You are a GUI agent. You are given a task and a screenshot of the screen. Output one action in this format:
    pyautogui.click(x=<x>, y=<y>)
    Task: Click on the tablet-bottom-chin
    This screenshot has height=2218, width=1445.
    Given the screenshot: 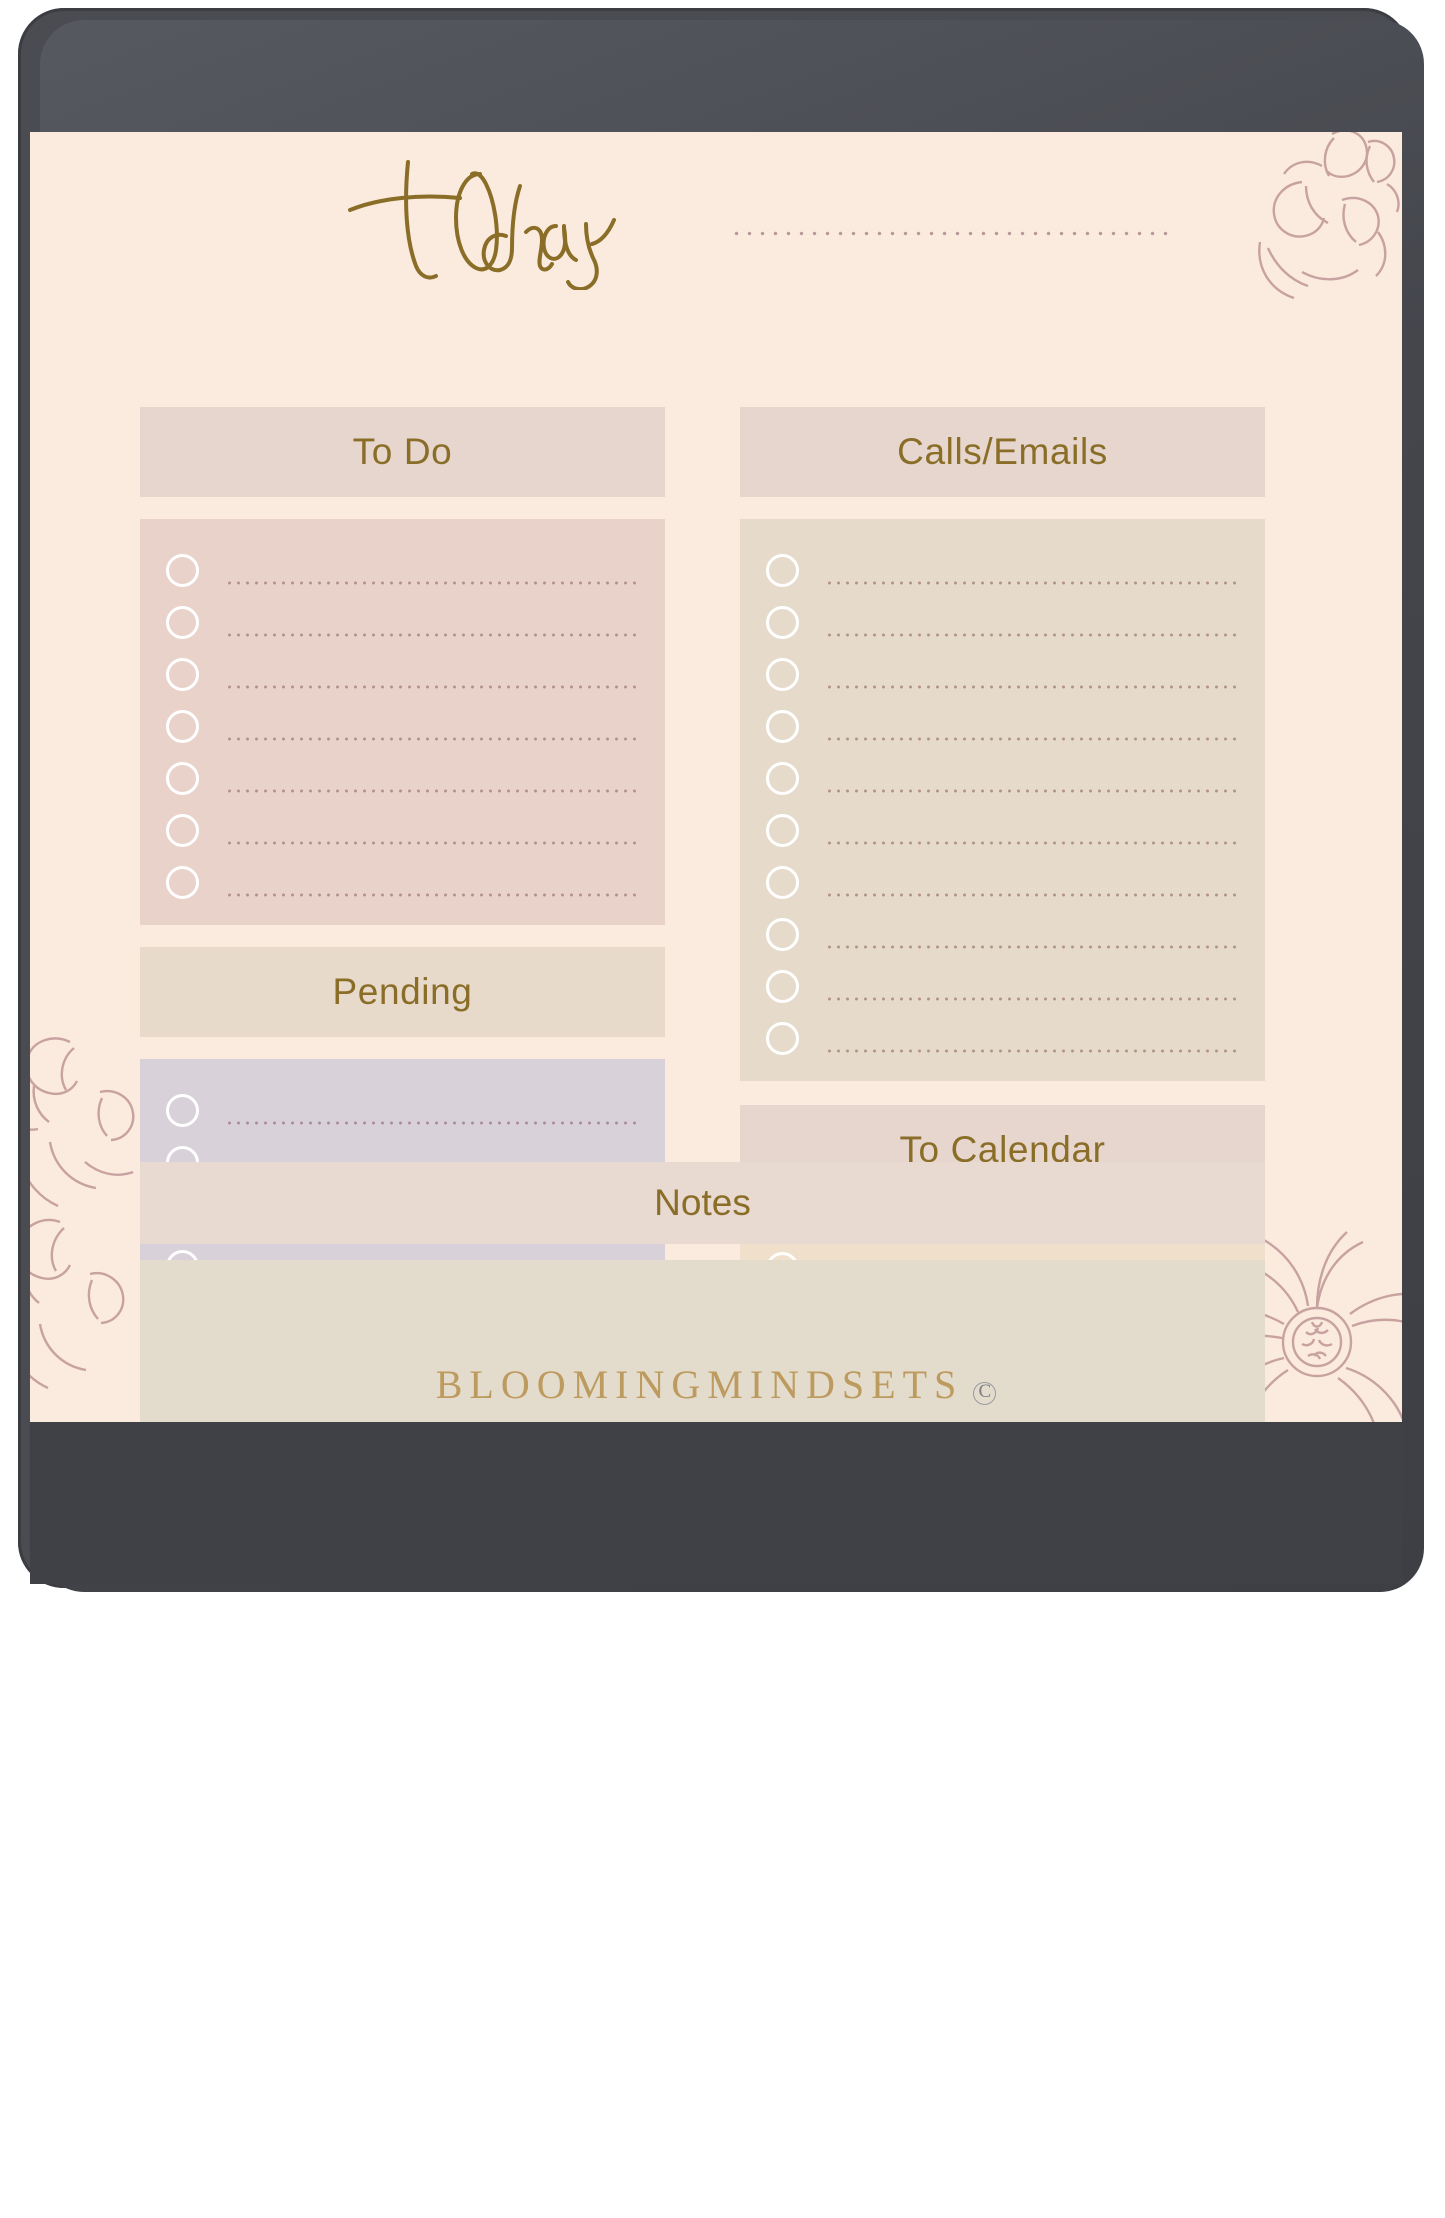 What is the action you would take?
    pyautogui.click(x=716, y=1503)
    